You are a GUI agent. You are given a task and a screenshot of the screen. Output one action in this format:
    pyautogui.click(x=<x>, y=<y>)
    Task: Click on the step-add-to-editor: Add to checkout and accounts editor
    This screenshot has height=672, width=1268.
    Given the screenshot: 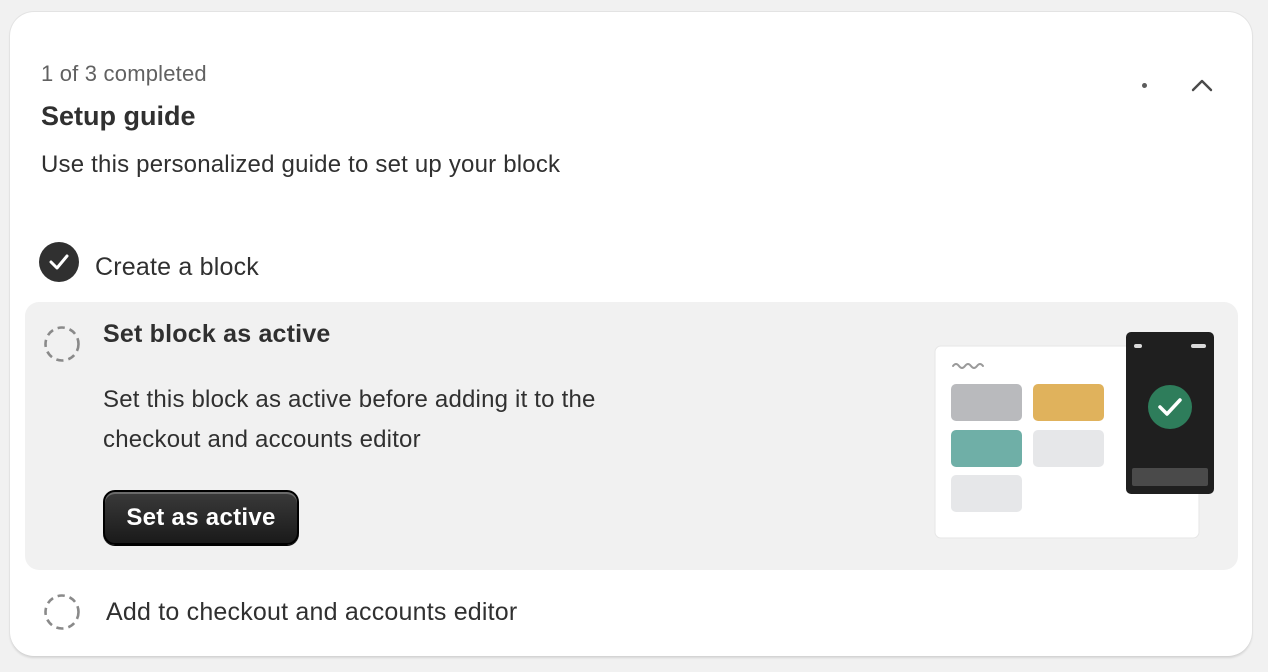 What is the action you would take?
    pyautogui.click(x=280, y=612)
    